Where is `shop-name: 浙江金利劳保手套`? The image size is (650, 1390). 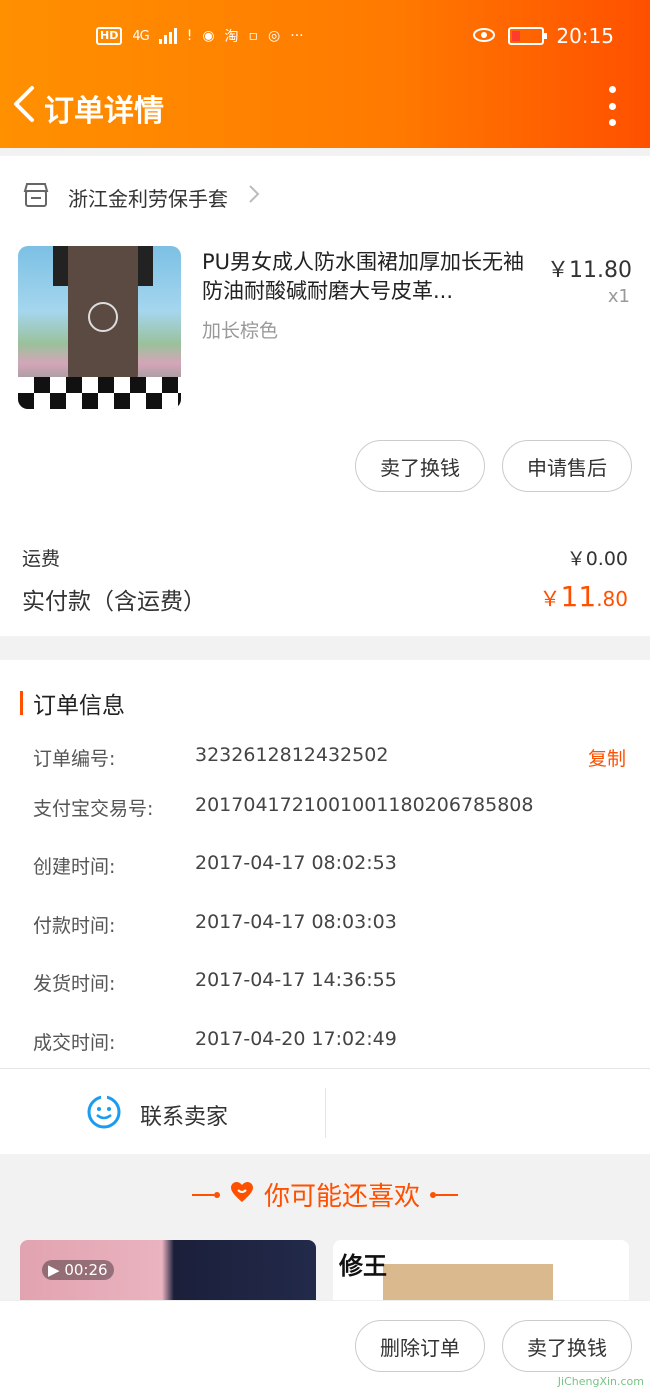 shop-name: 浙江金利劳保手套 is located at coordinates (148, 198).